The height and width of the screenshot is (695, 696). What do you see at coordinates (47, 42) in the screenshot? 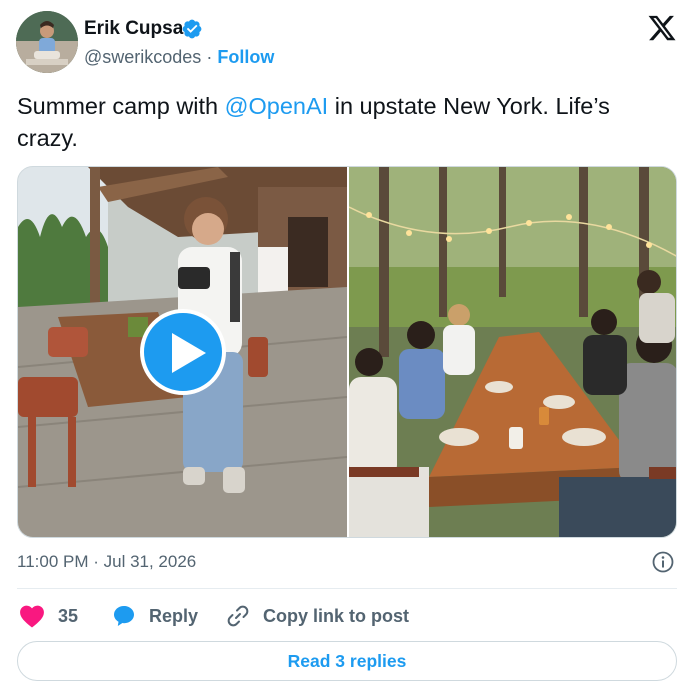
I see `author-avatar` at bounding box center [47, 42].